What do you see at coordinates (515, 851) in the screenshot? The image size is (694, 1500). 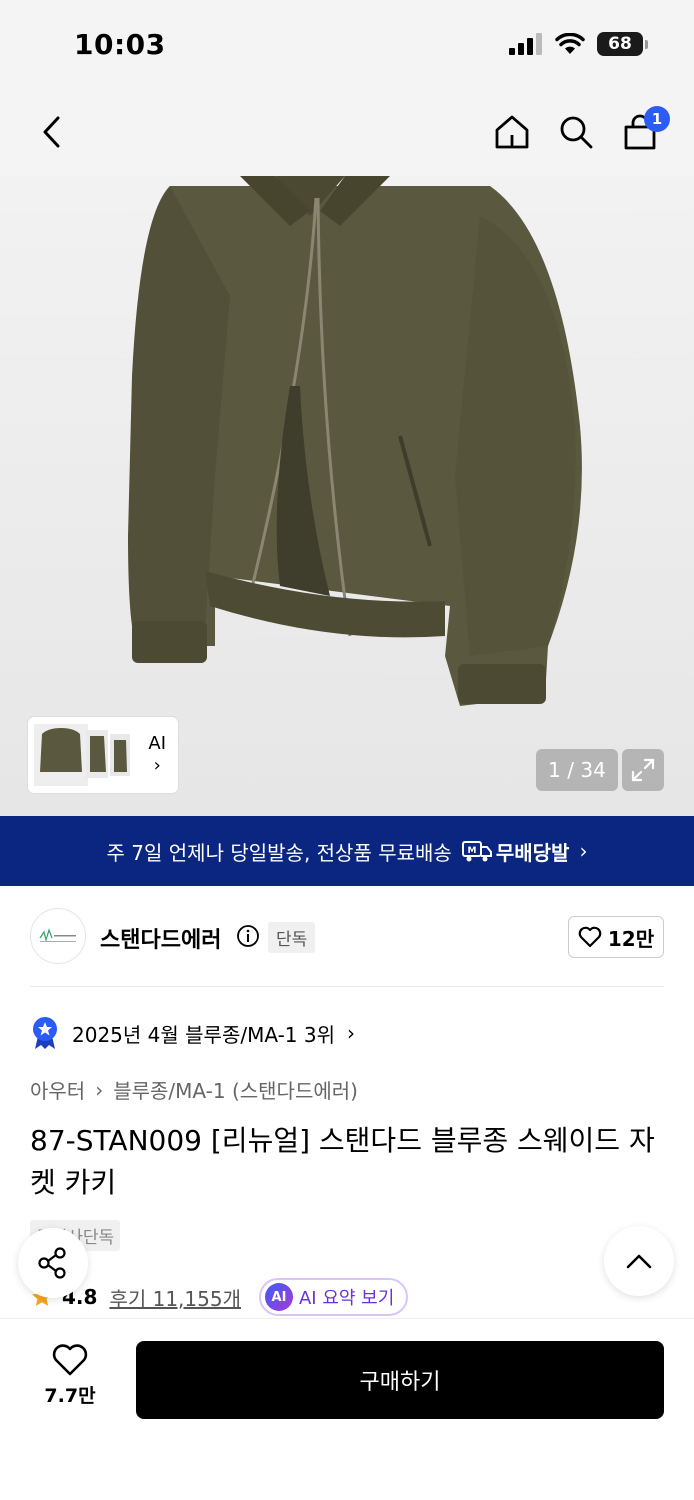 I see `free-shipping-logo: M 무배당발` at bounding box center [515, 851].